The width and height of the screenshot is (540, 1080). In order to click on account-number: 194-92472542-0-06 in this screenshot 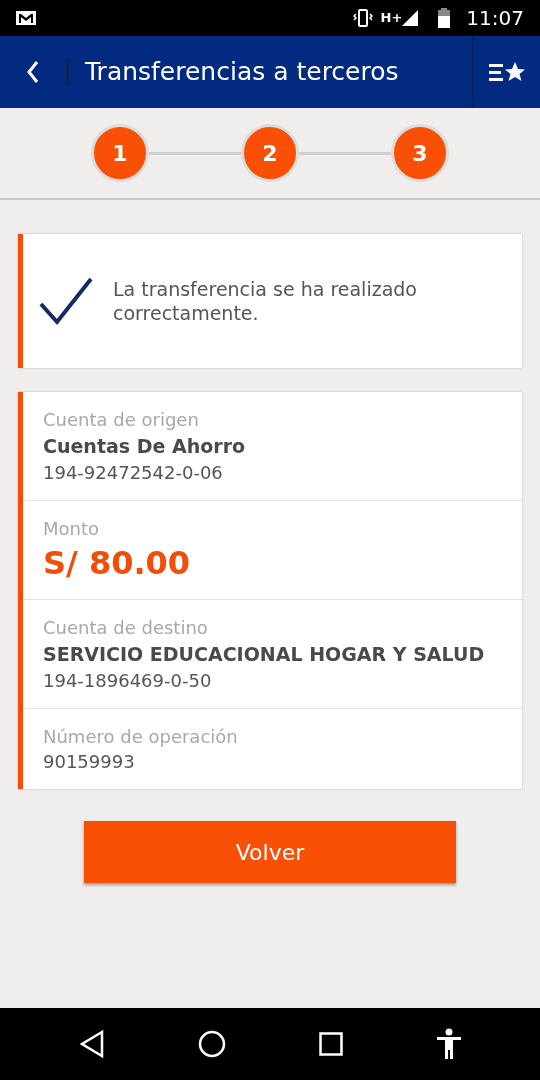, I will do `click(133, 473)`.